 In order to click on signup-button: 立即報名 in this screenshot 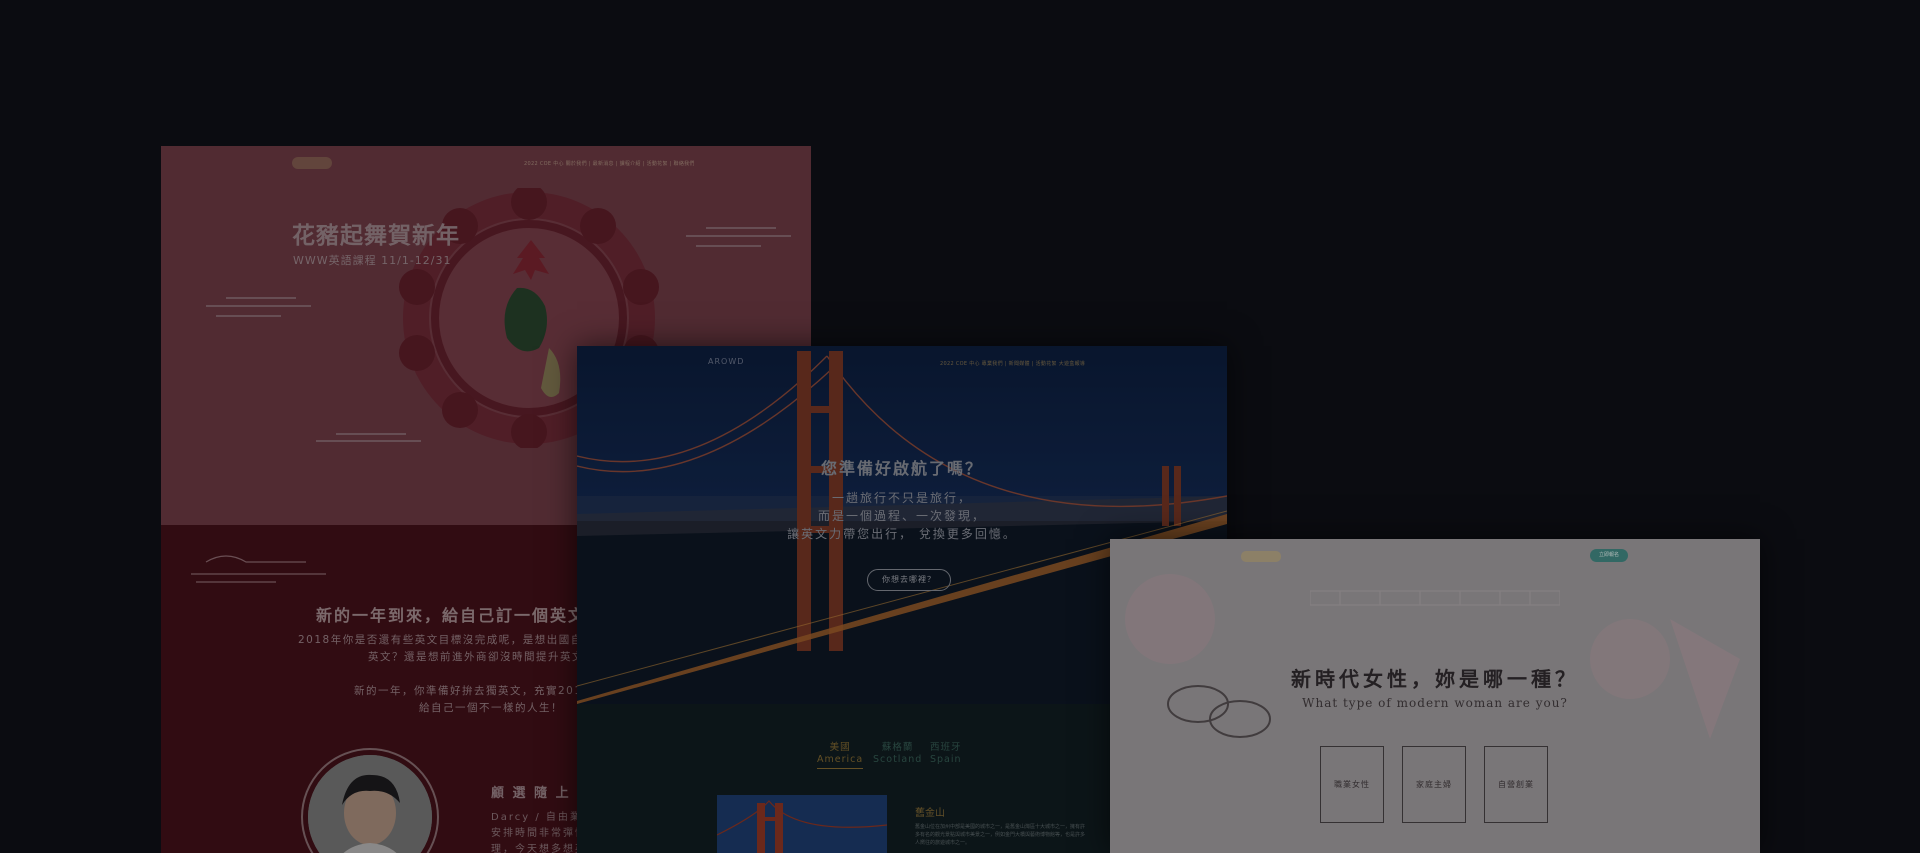, I will do `click(1609, 555)`.